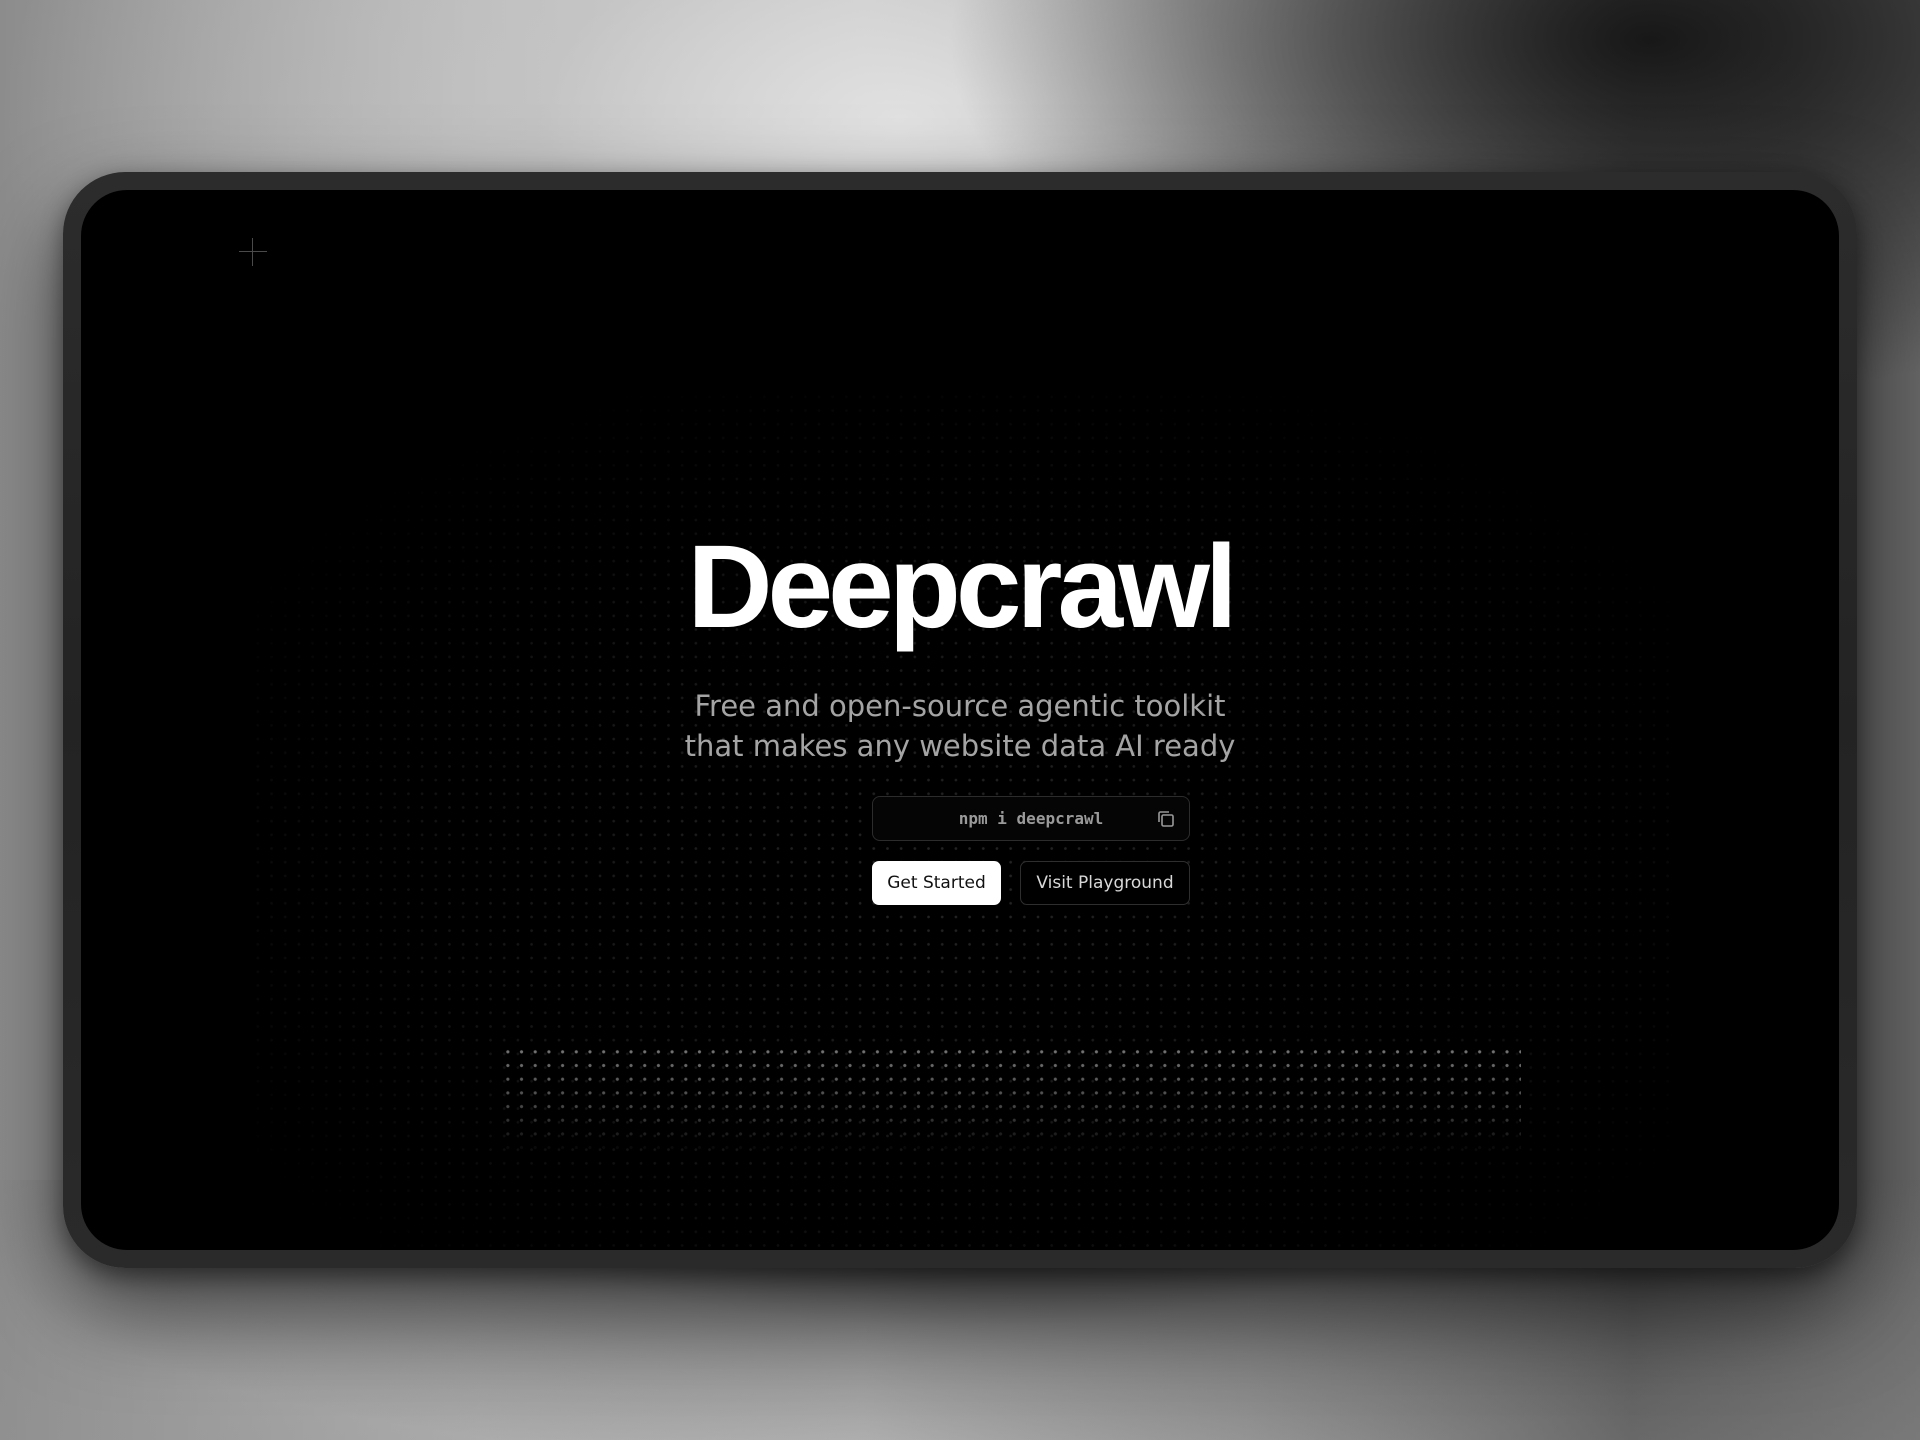 This screenshot has width=1920, height=1440. What do you see at coordinates (253, 252) in the screenshot?
I see `plus-icon` at bounding box center [253, 252].